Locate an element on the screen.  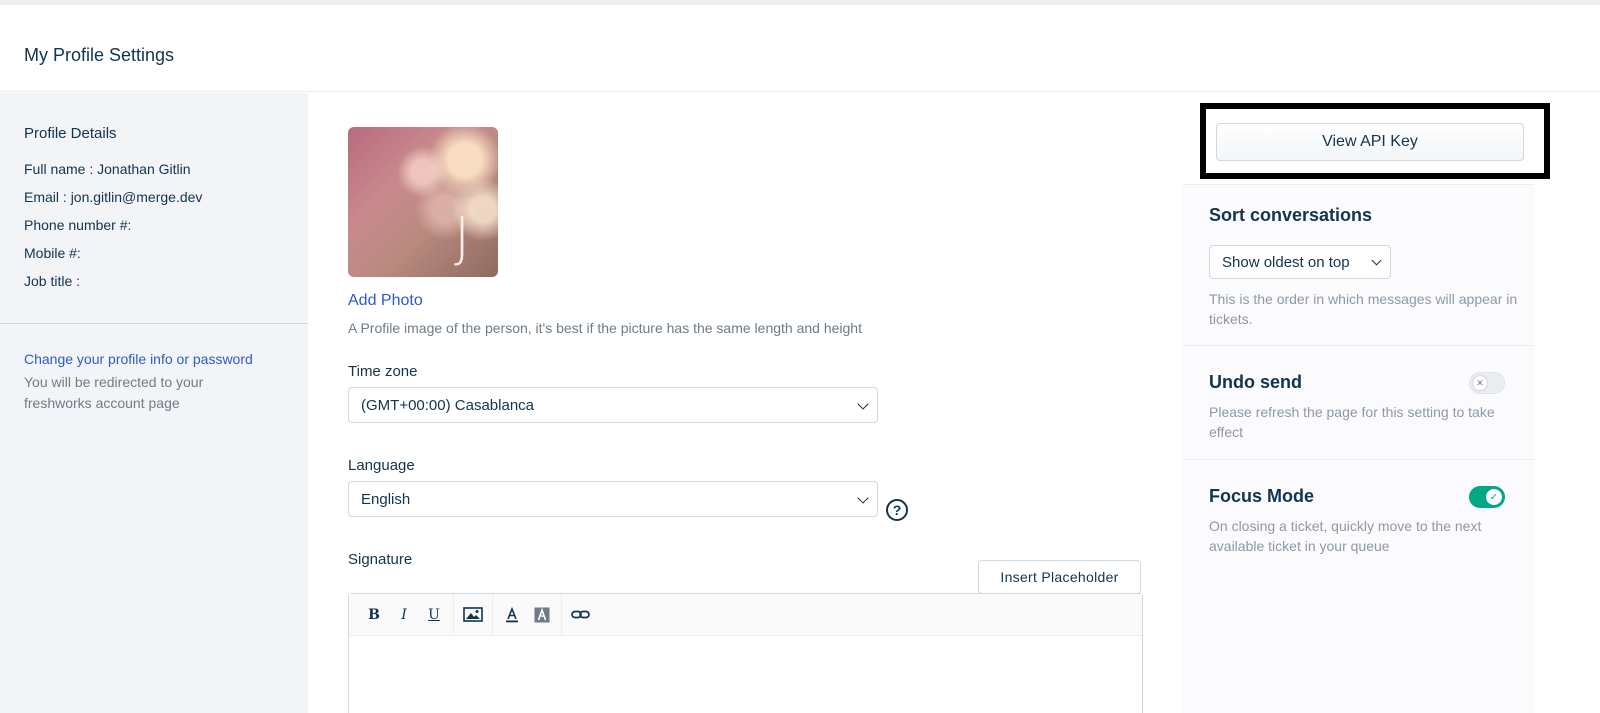
insert-image-button is located at coordinates (473, 615).